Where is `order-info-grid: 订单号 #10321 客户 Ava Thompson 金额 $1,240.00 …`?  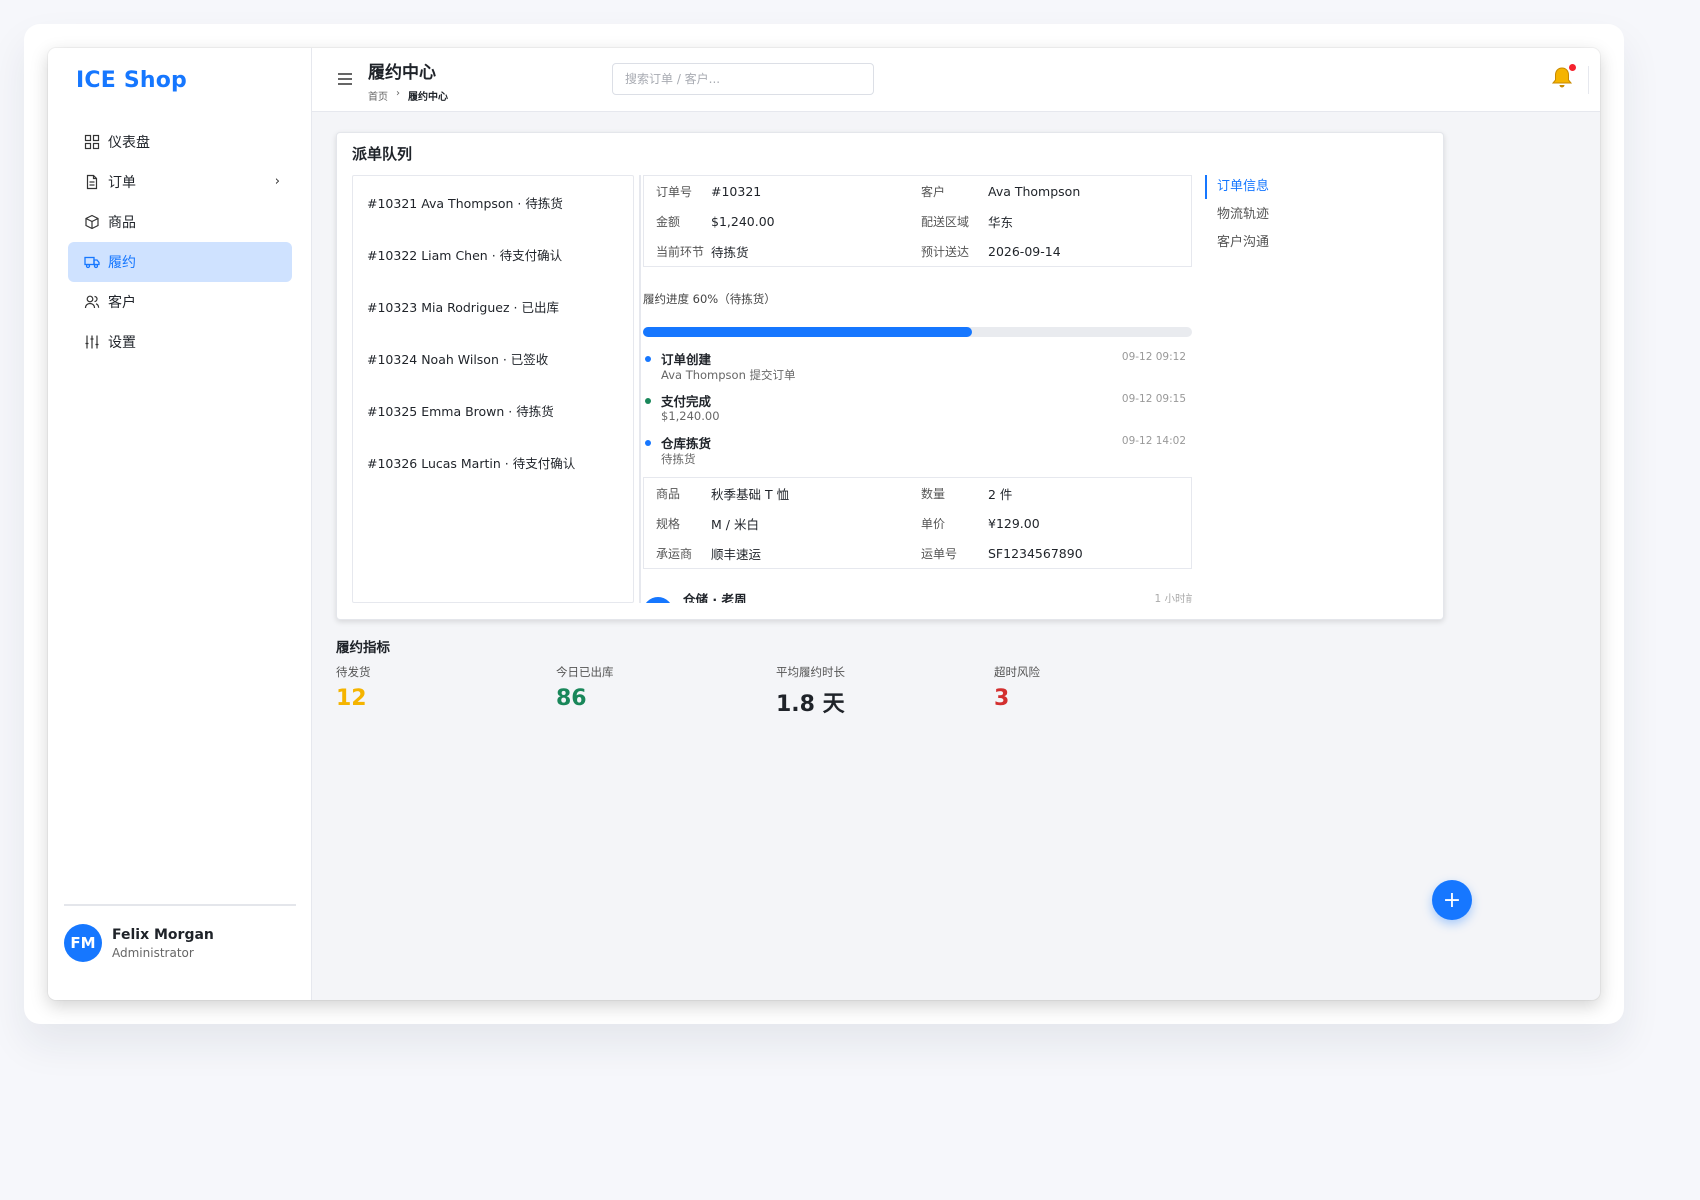 order-info-grid: 订单号 #10321 客户 Ava Thompson 金额 $1,240.00 … is located at coordinates (917, 221).